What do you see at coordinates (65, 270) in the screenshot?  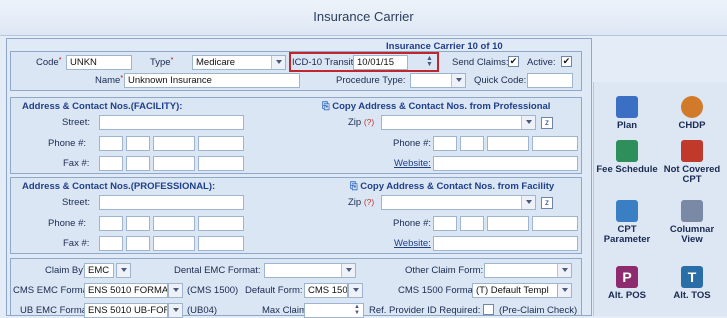 I see `claim-by-label: Claim By*` at bounding box center [65, 270].